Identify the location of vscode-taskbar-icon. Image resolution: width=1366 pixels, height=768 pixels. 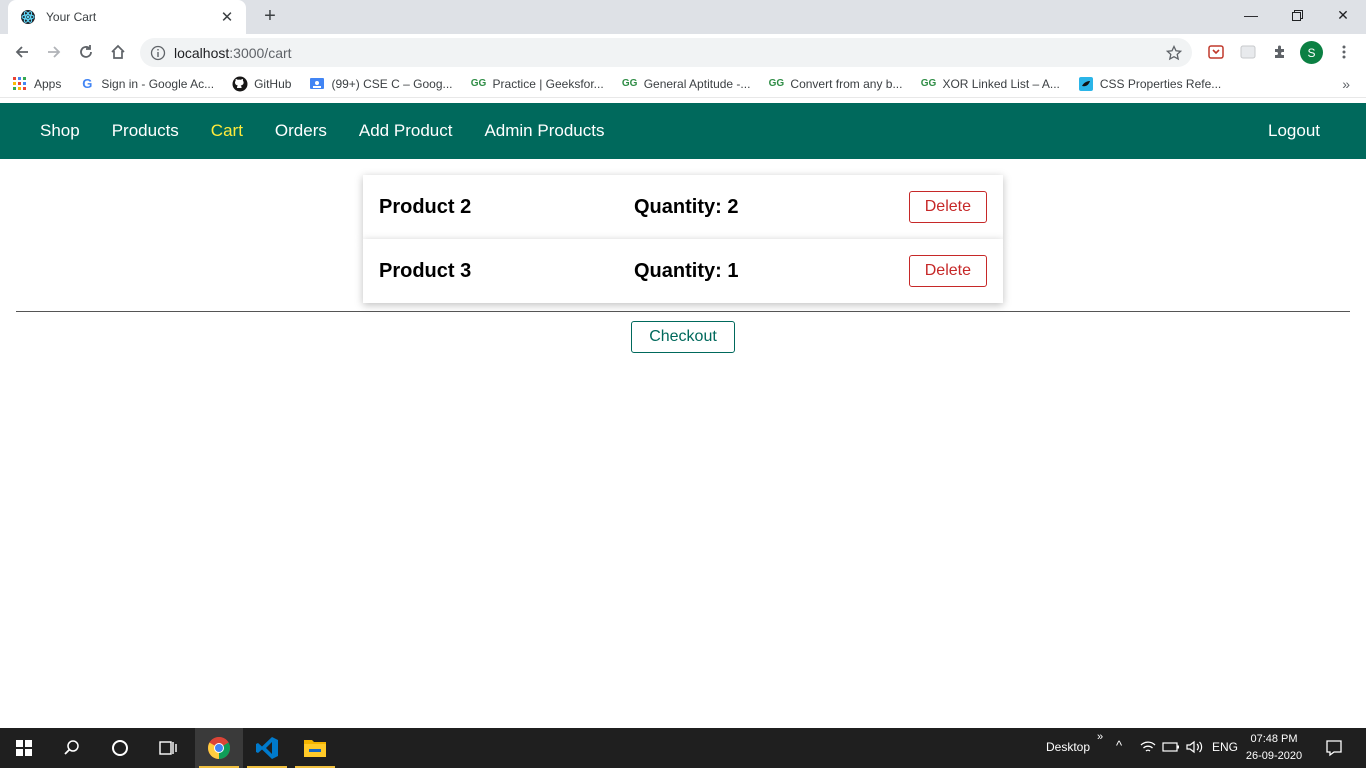
(267, 748).